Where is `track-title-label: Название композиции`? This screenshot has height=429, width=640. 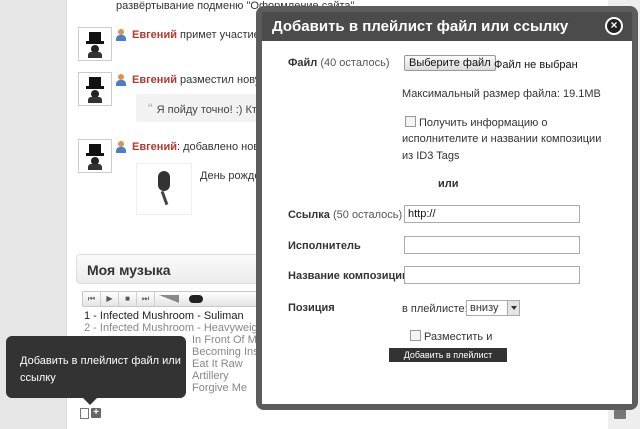 track-title-label: Название композиции is located at coordinates (348, 276).